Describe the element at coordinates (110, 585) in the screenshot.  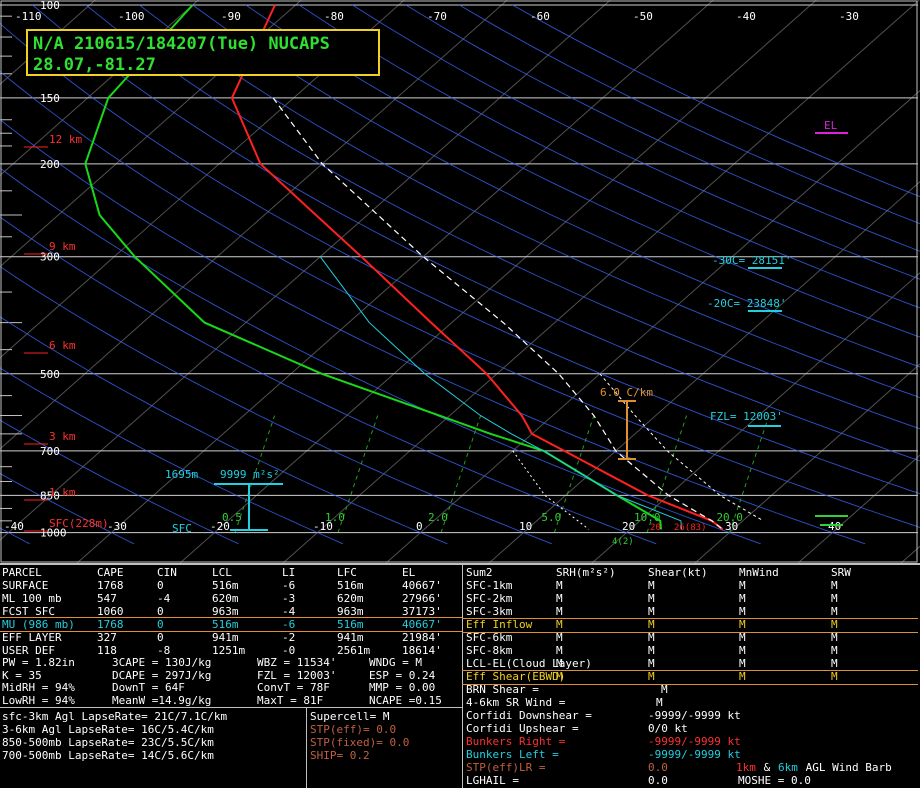
I see `parcel-cell: 1768` at that location.